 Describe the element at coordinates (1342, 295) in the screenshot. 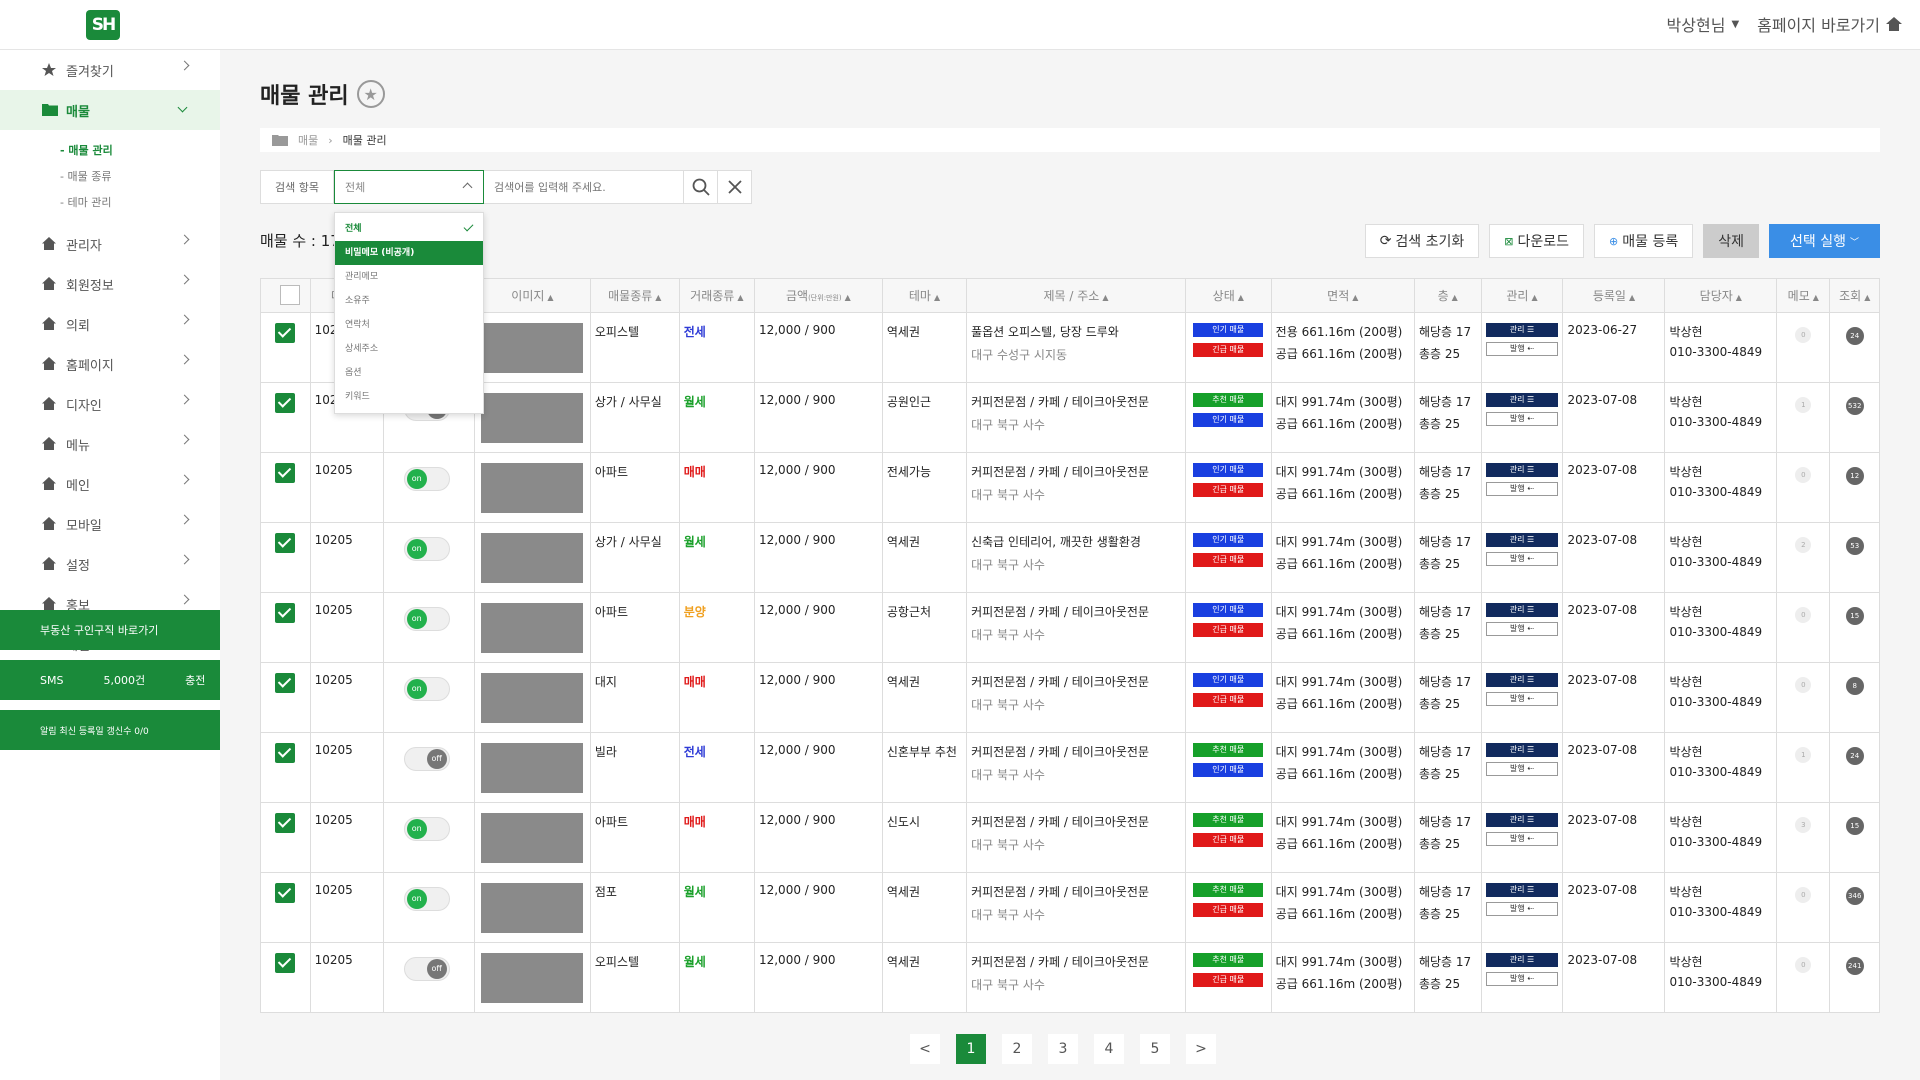

I see `table-header: 면적 ▲` at that location.